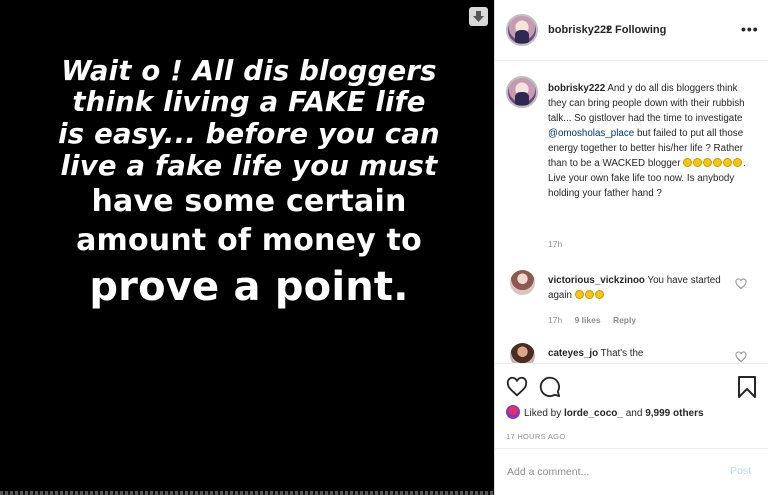 The height and width of the screenshot is (495, 768). What do you see at coordinates (580, 30) in the screenshot?
I see `header-username: bobrisky222` at bounding box center [580, 30].